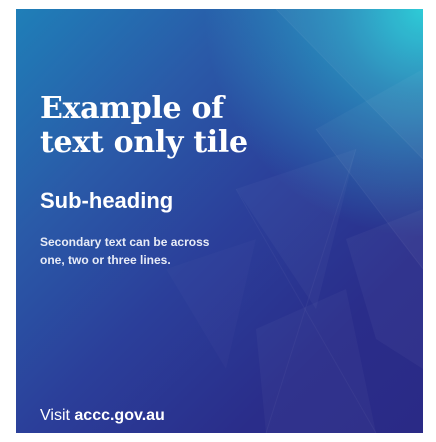 The image size is (436, 442). Describe the element at coordinates (132, 108) in the screenshot. I see `tile-heading-line-1: Example of` at that location.